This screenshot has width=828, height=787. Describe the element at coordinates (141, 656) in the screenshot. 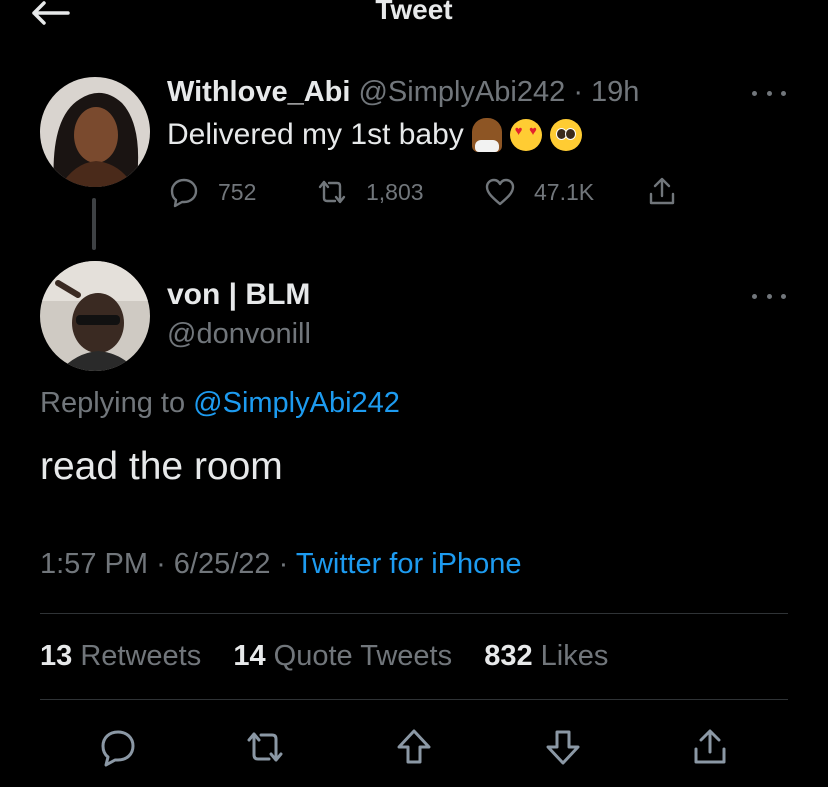

I see `retweets-label: Retweets` at that location.